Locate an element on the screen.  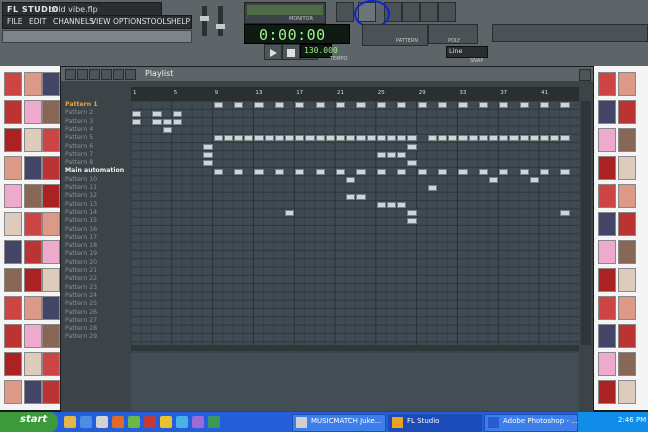
menu-help: HELP is located at coordinates (180, 21).